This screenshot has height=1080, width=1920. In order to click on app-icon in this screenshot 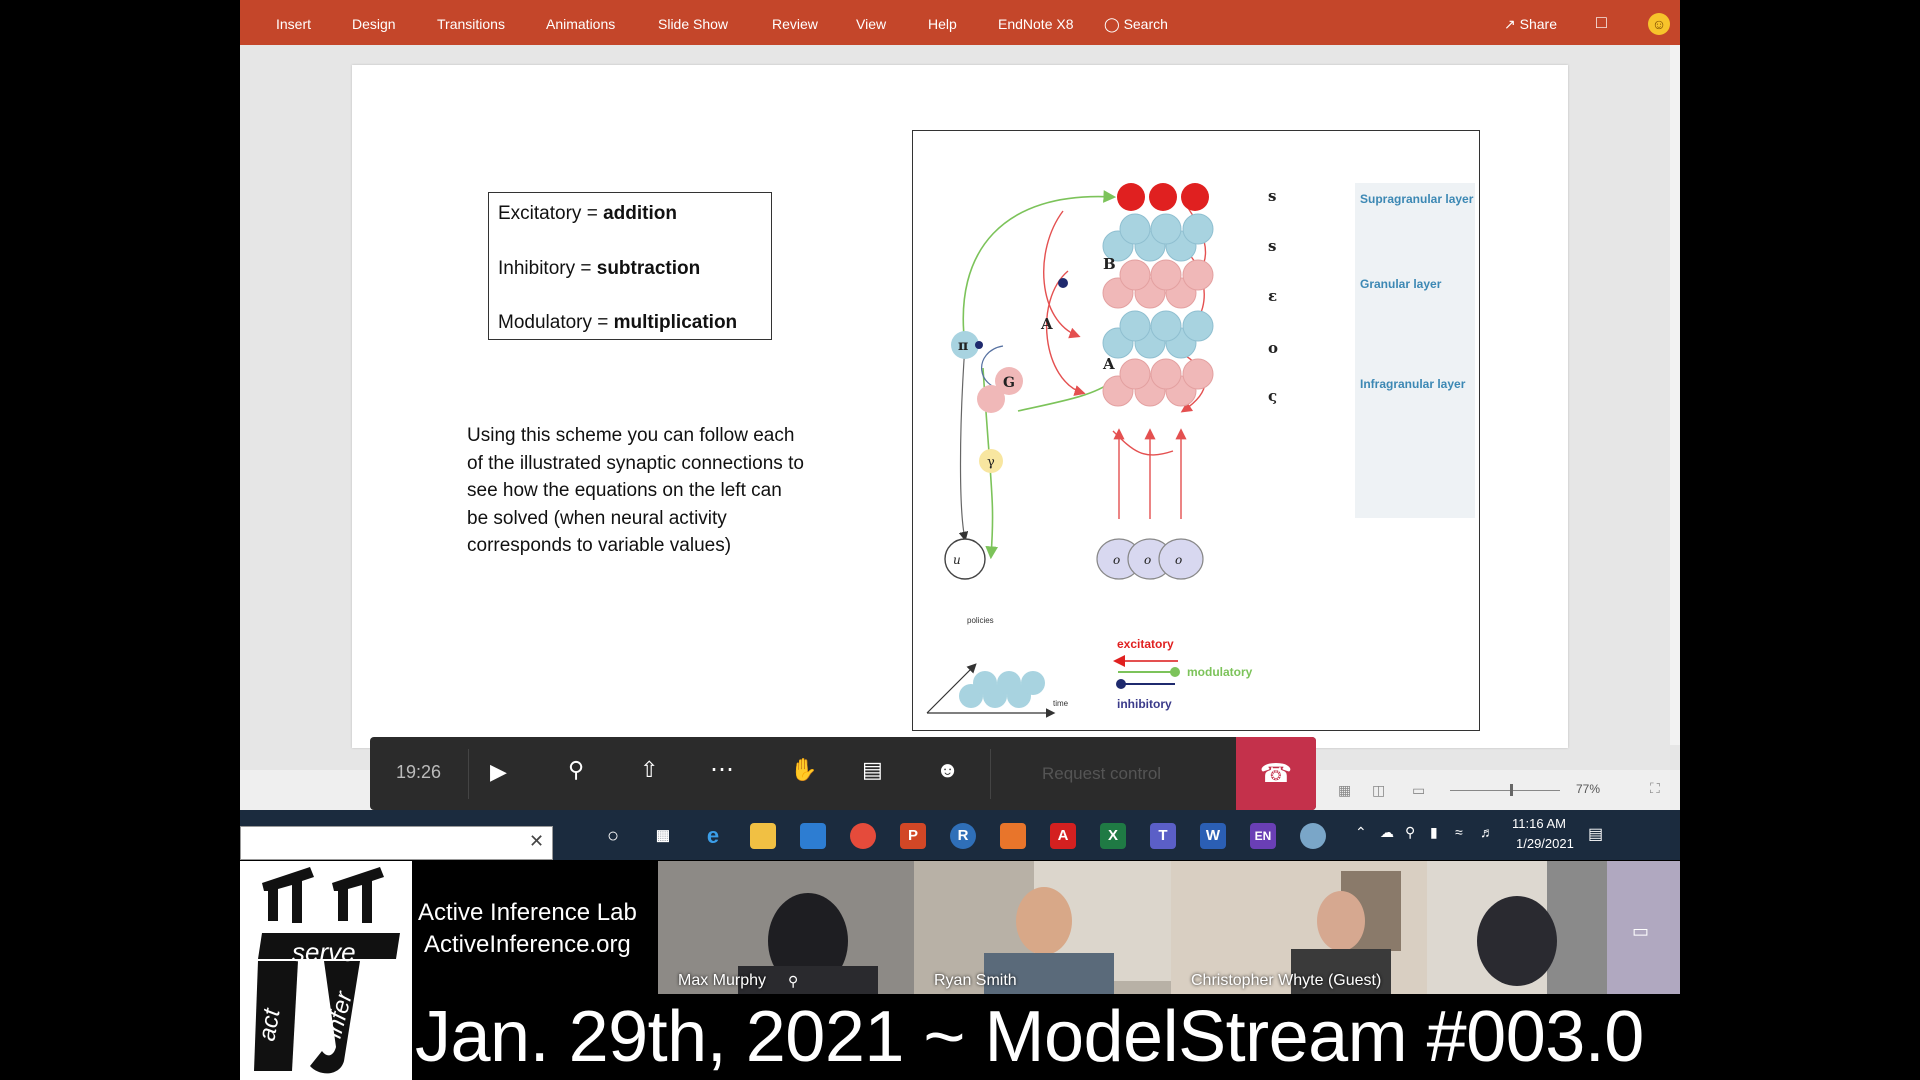, I will do `click(1313, 836)`.